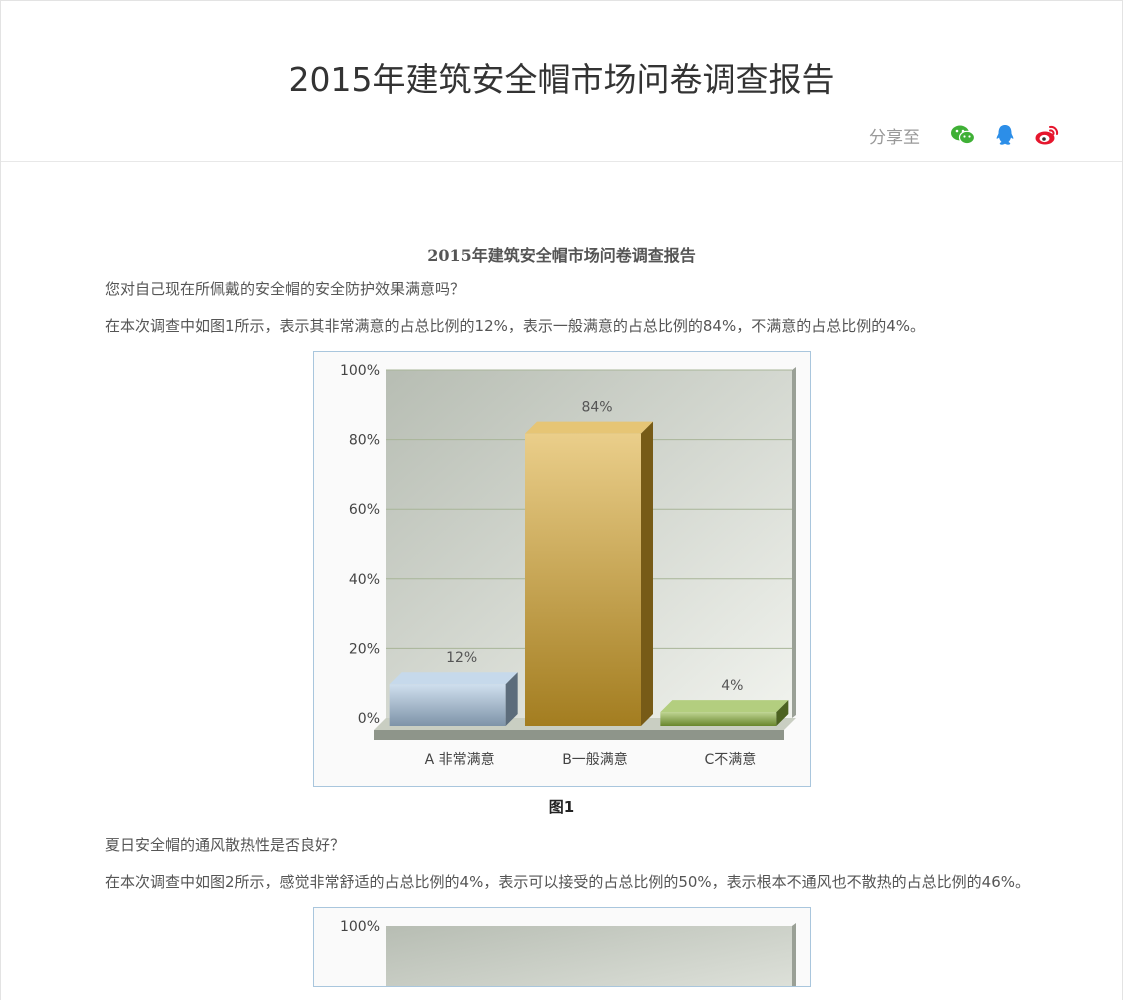 Image resolution: width=1125 pixels, height=1000 pixels. Describe the element at coordinates (578, 735) in the screenshot. I see `plot-floor-front` at that location.